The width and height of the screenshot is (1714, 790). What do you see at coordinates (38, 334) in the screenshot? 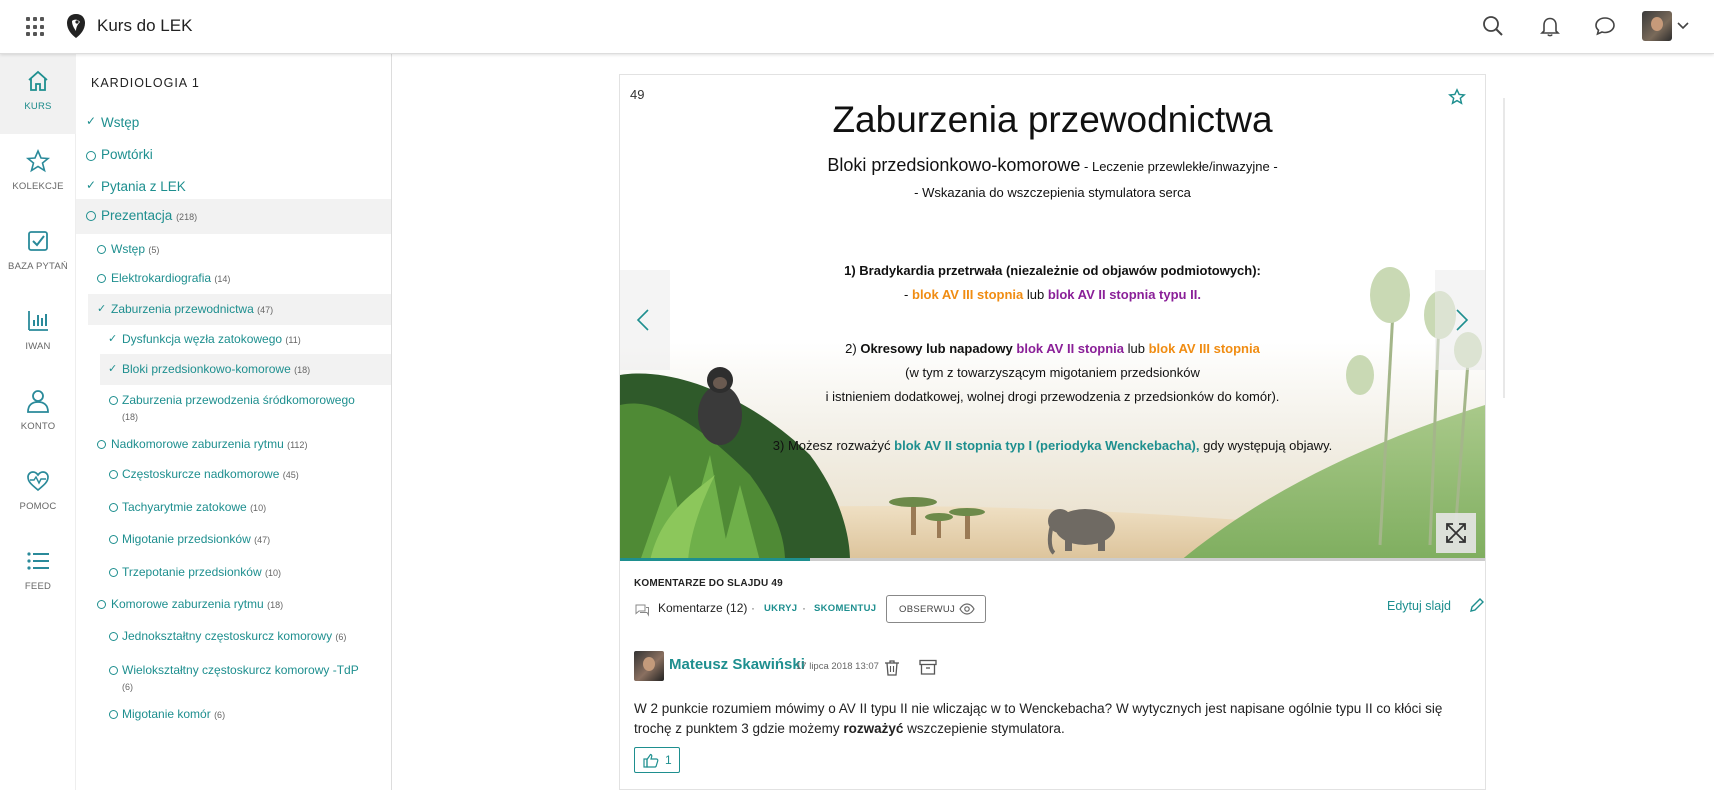
I see `rail-item-iwan: IWAN` at bounding box center [38, 334].